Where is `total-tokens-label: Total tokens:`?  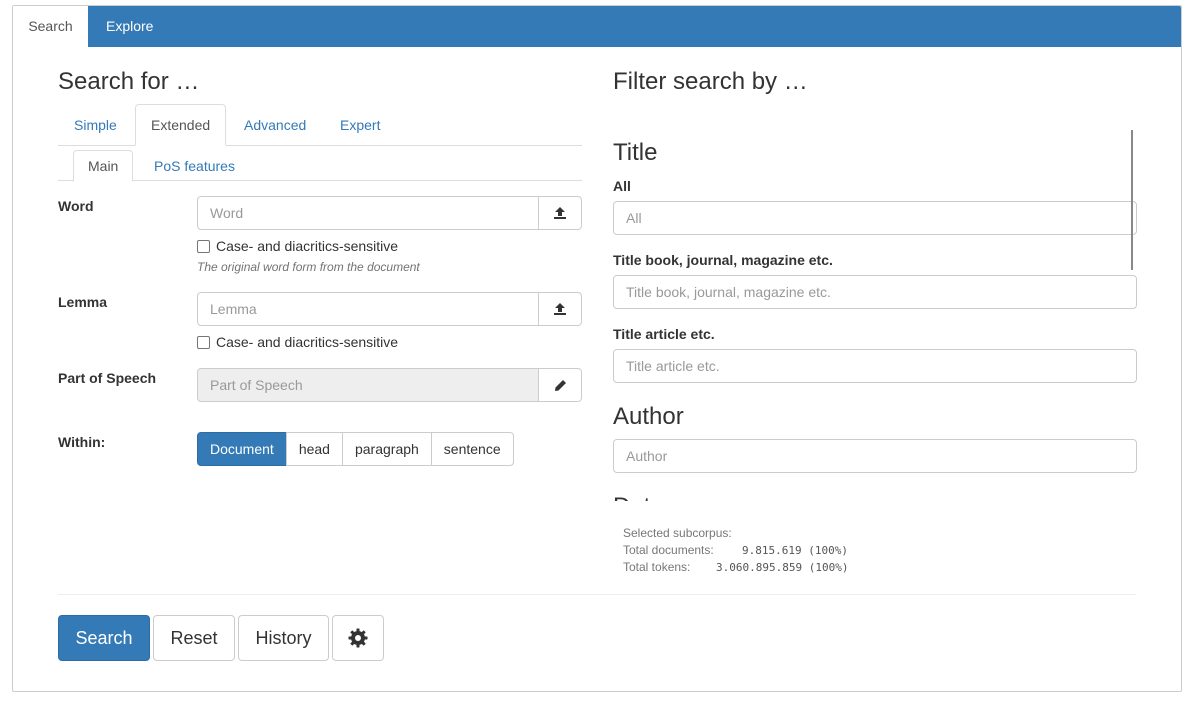
total-tokens-label: Total tokens: is located at coordinates (657, 567).